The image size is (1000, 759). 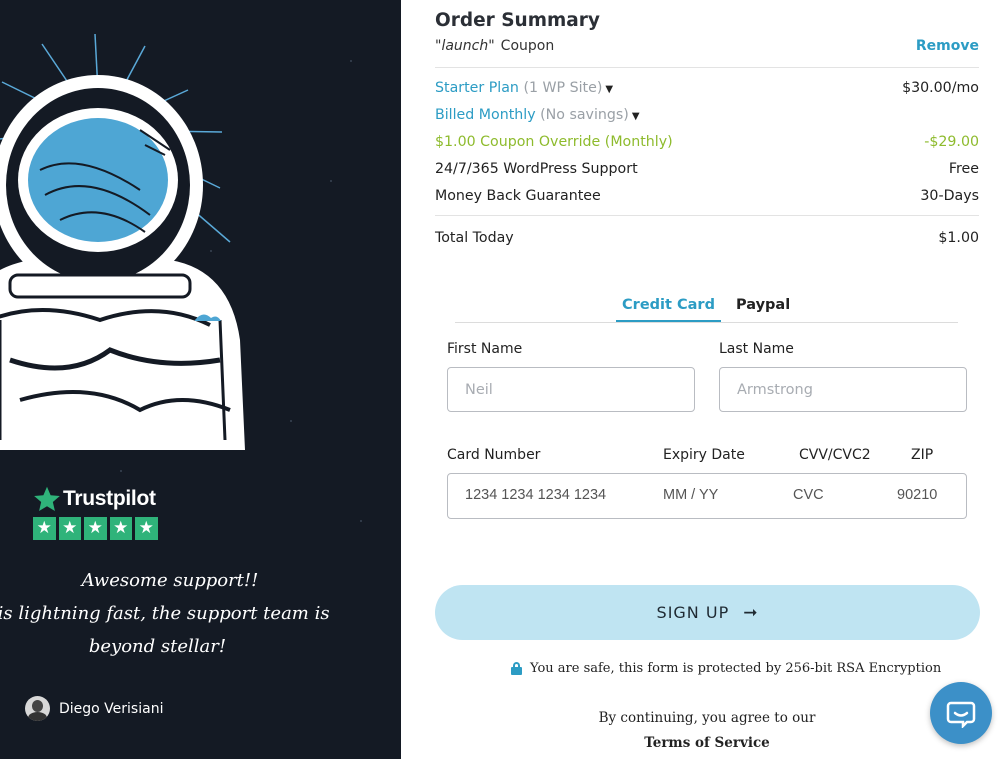 I want to click on plan-select: Starter Plan (1 WP Site) ▼, so click(x=524, y=88).